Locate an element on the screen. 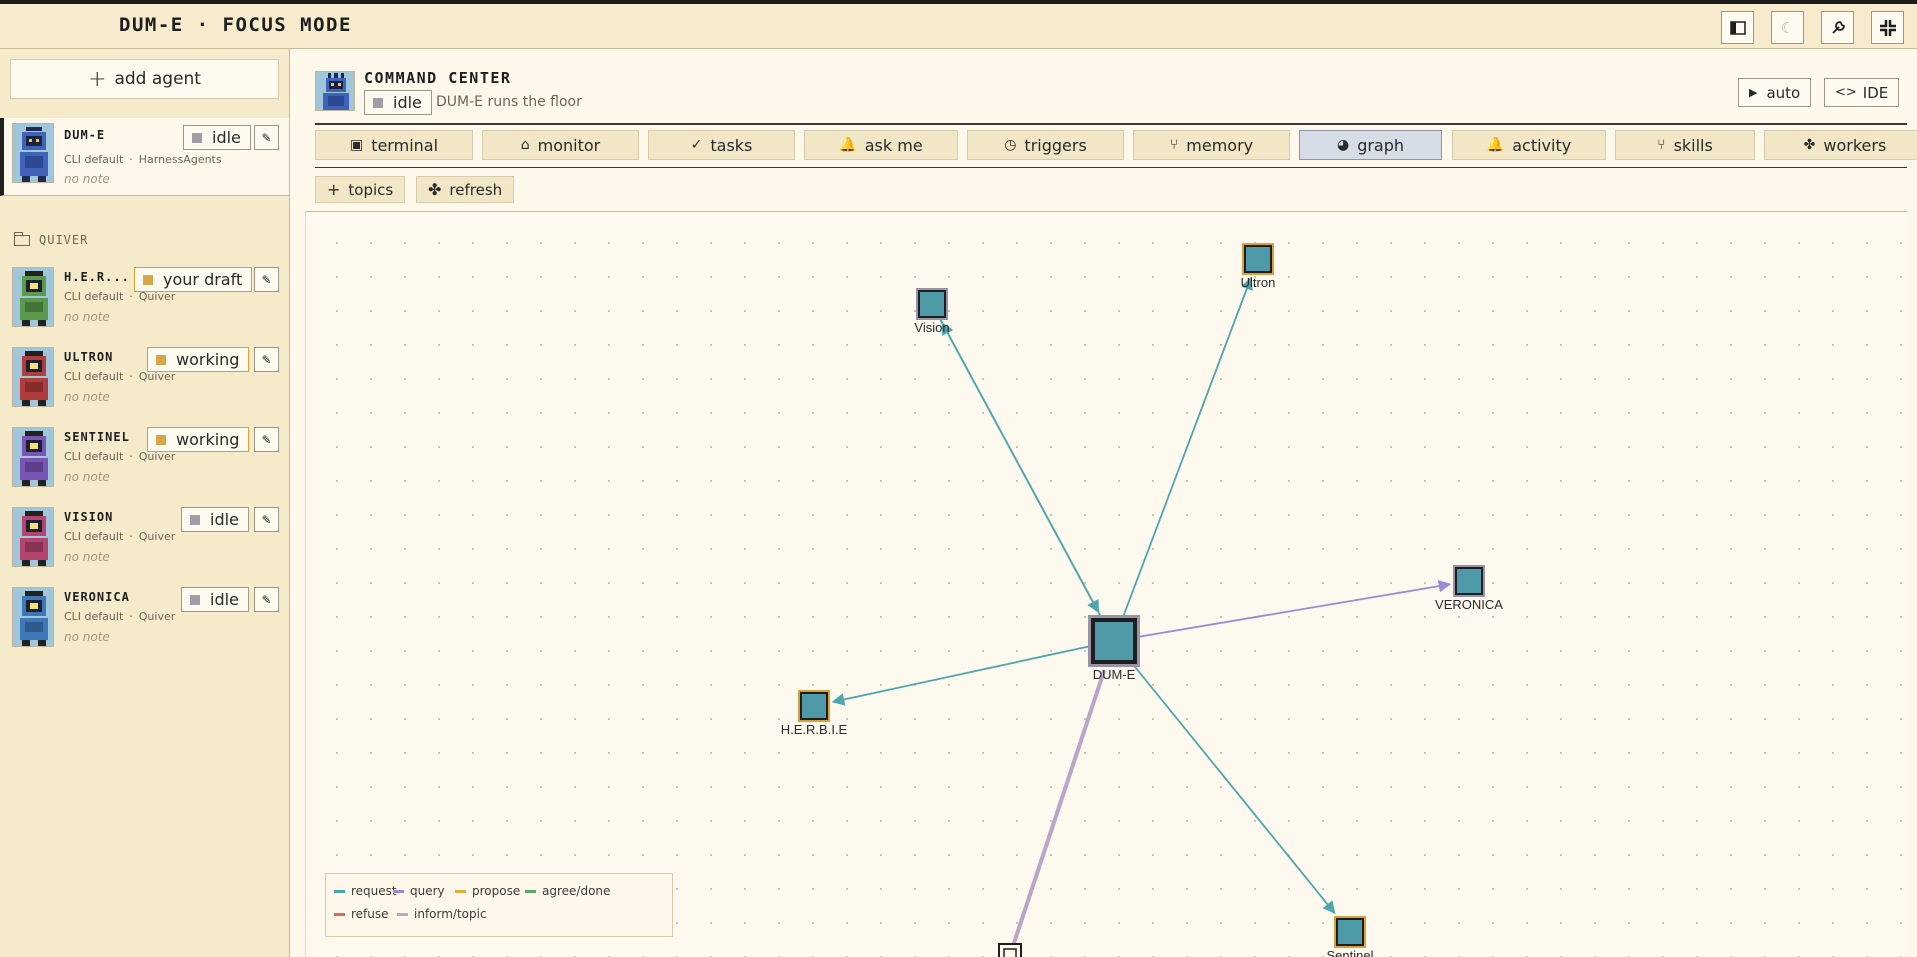 The image size is (1917, 957). pencil-icon: ✎ is located at coordinates (266, 279).